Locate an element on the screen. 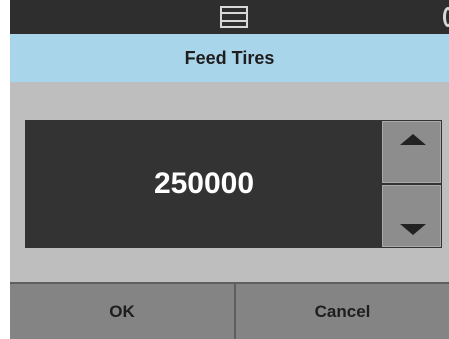 The height and width of the screenshot is (339, 449). status-bar is located at coordinates (229, 17).